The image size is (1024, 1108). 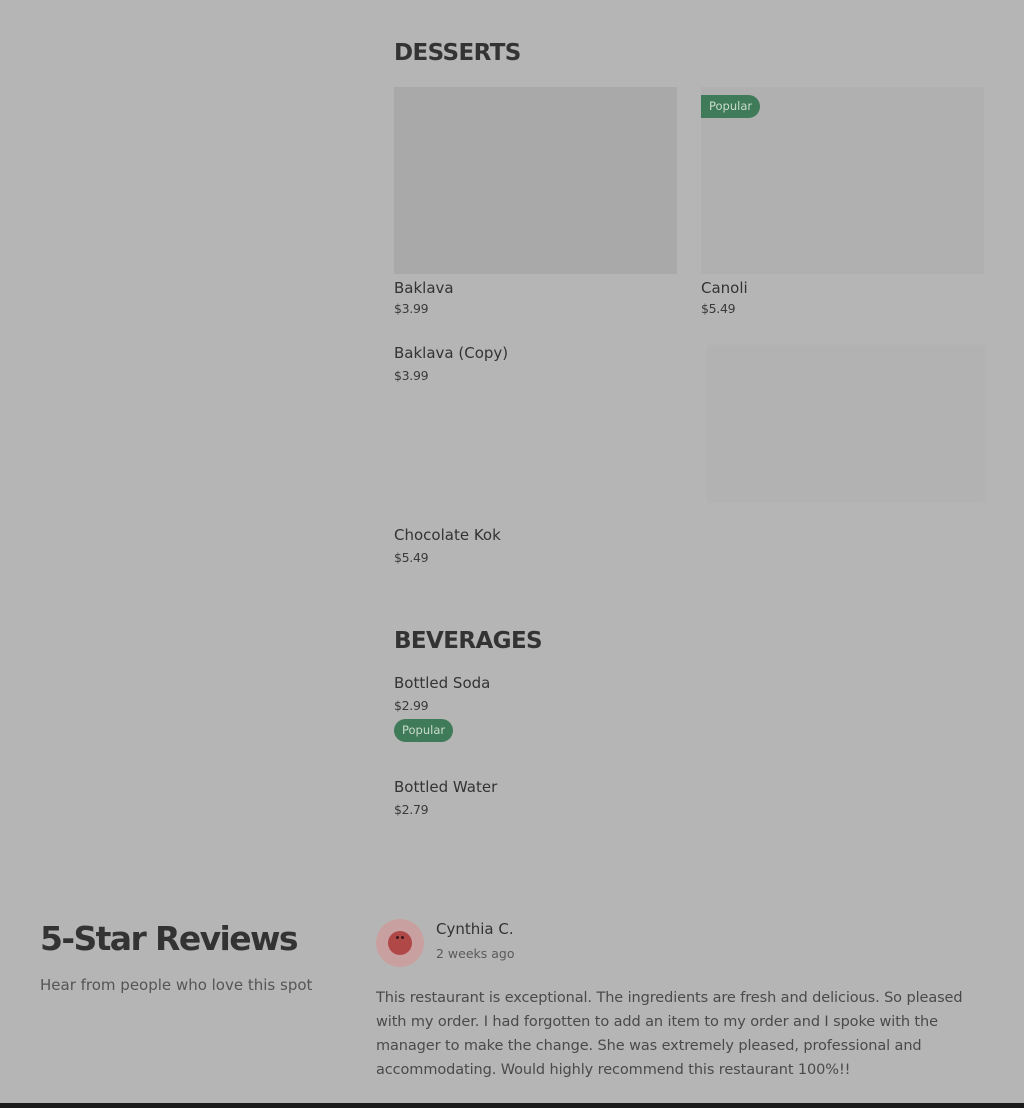 What do you see at coordinates (169, 938) in the screenshot?
I see `reviews-heading: 5-Star Reviews` at bounding box center [169, 938].